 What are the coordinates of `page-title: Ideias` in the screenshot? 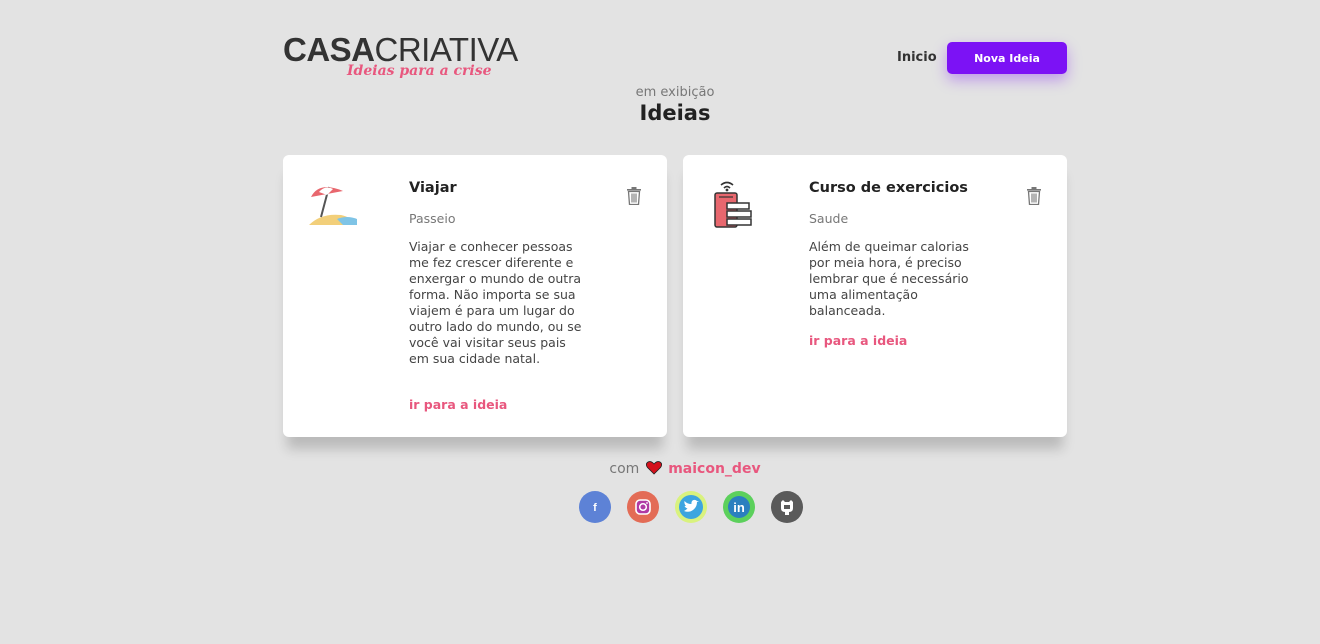 It's located at (675, 113).